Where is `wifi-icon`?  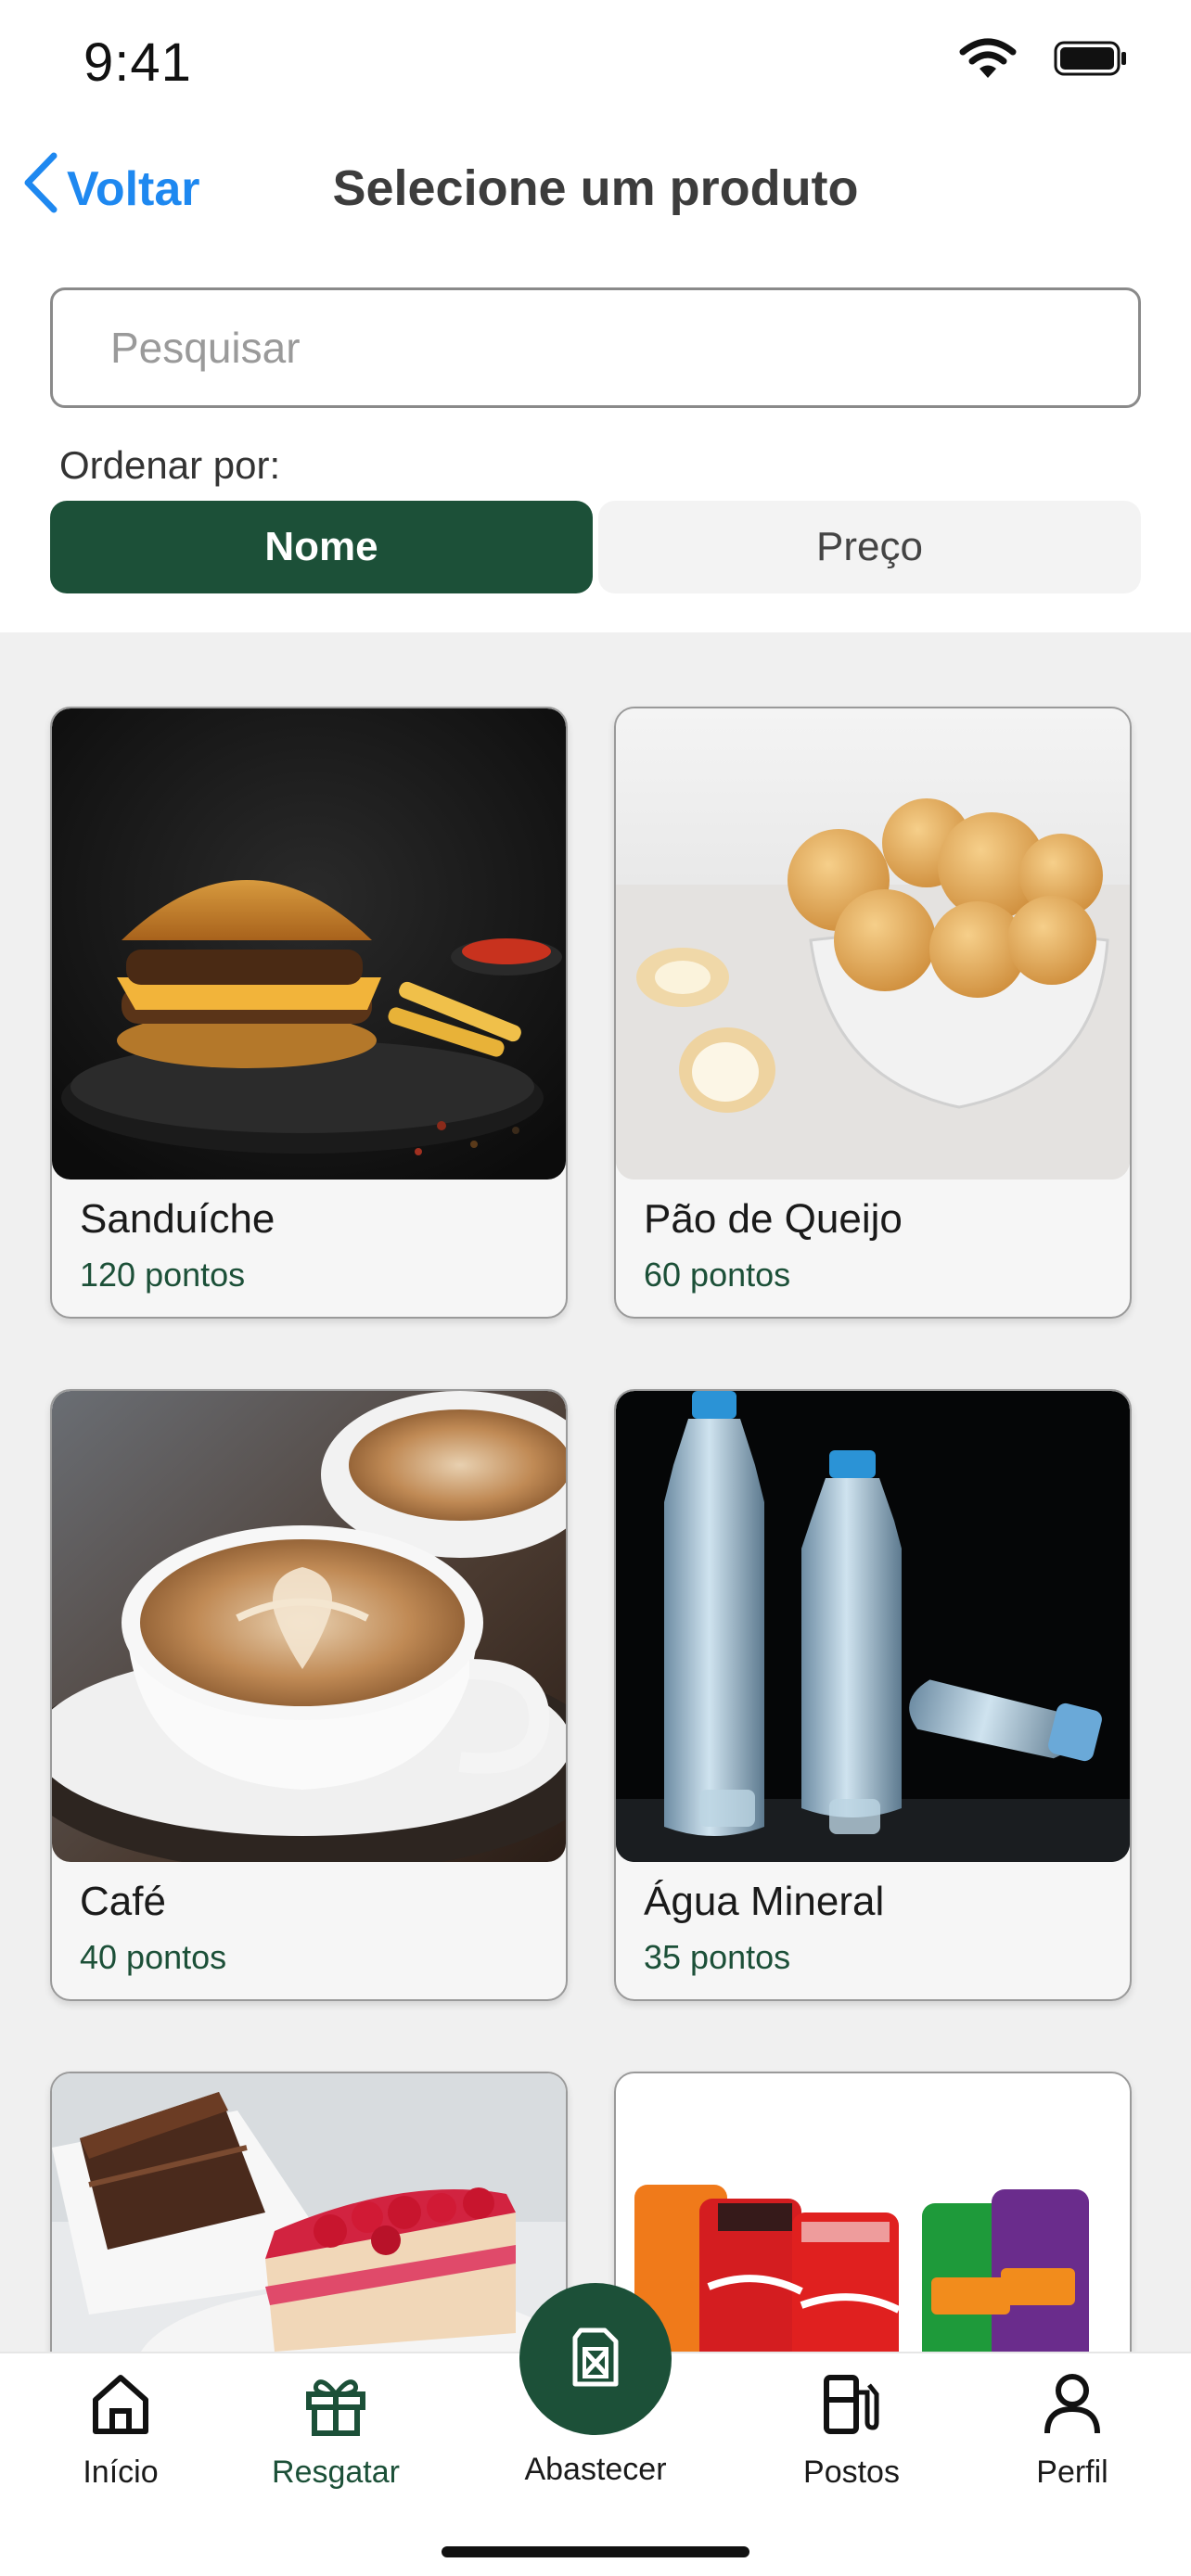
wifi-icon is located at coordinates (988, 61).